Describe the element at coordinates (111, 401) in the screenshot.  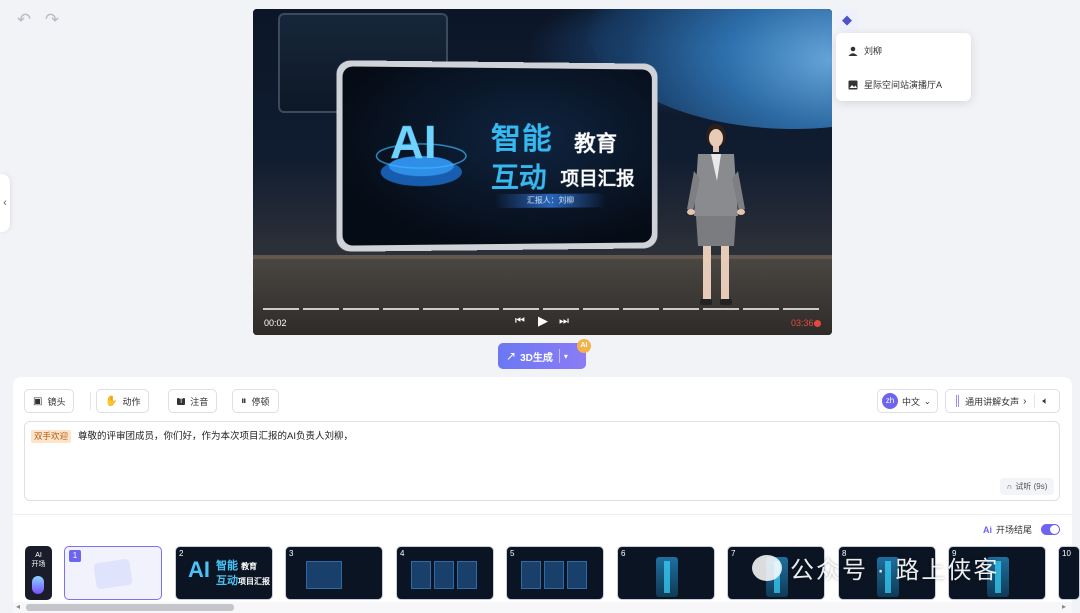
I see `gesture-icon: ✋` at that location.